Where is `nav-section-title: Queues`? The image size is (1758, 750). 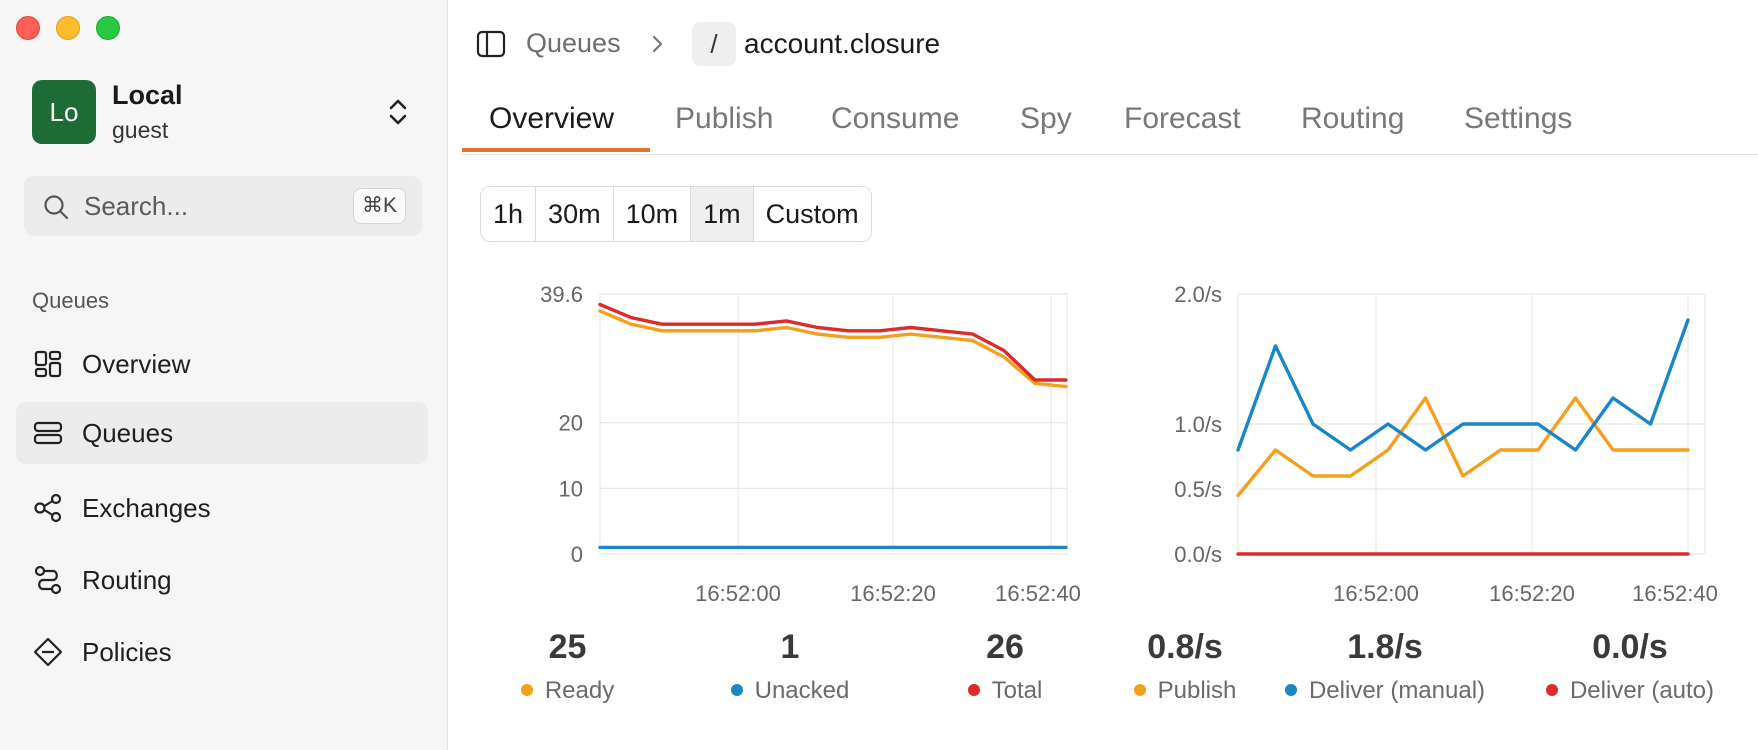 nav-section-title: Queues is located at coordinates (71, 300).